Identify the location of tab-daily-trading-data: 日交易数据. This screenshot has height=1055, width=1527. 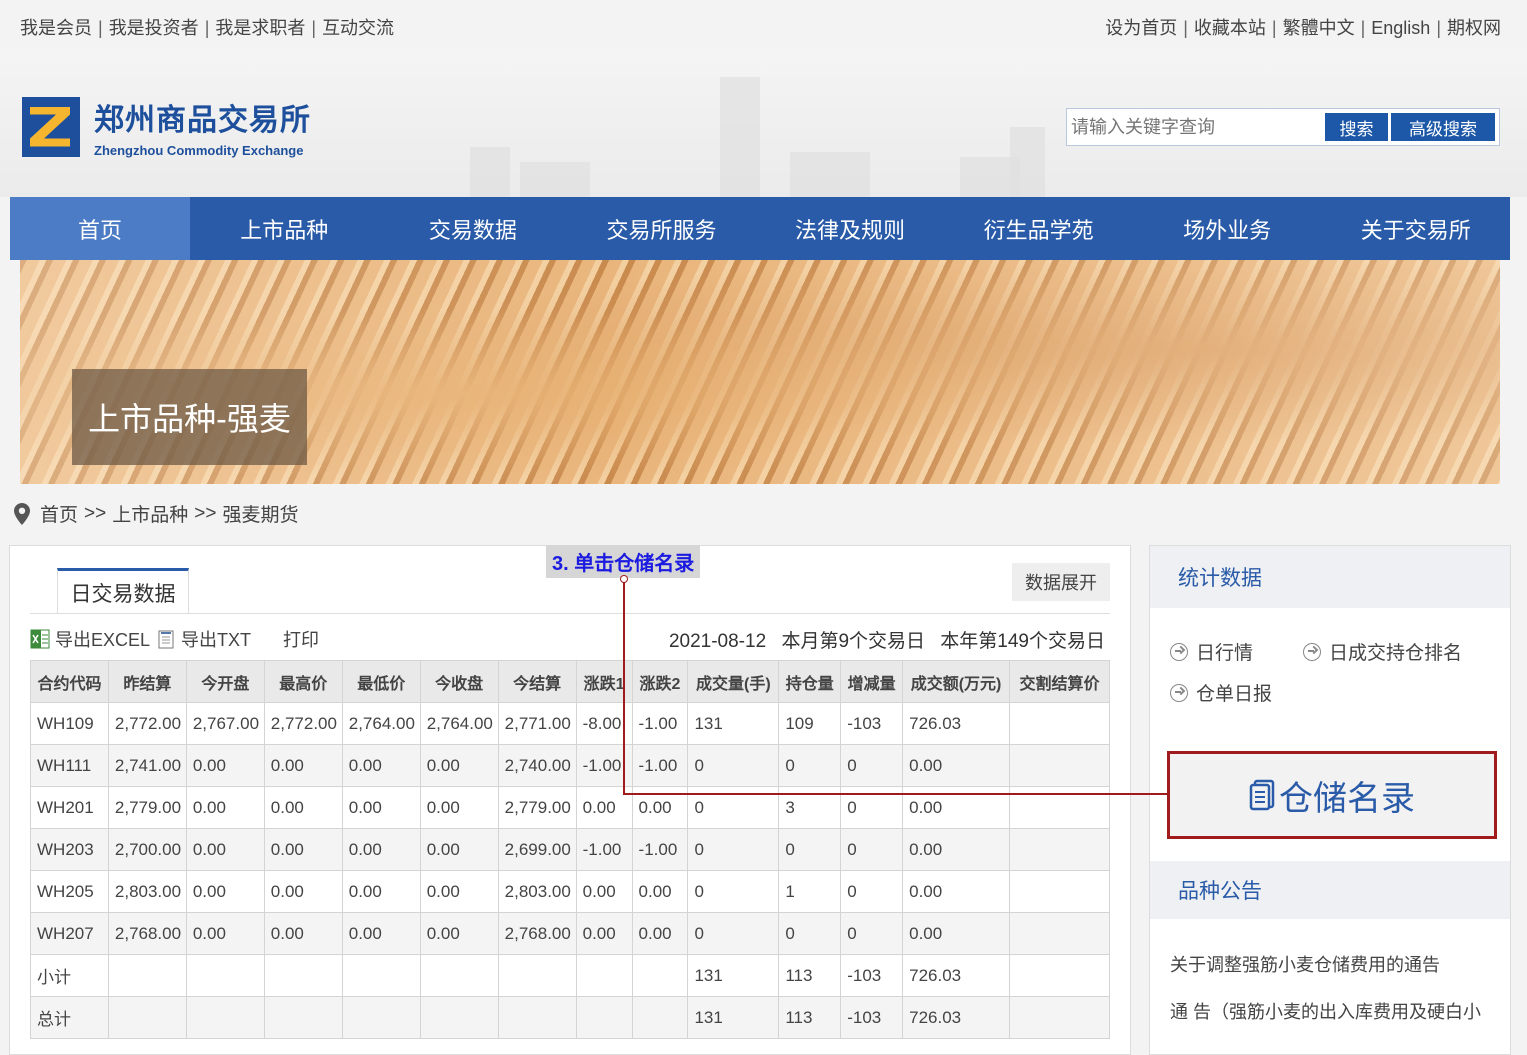
(123, 591).